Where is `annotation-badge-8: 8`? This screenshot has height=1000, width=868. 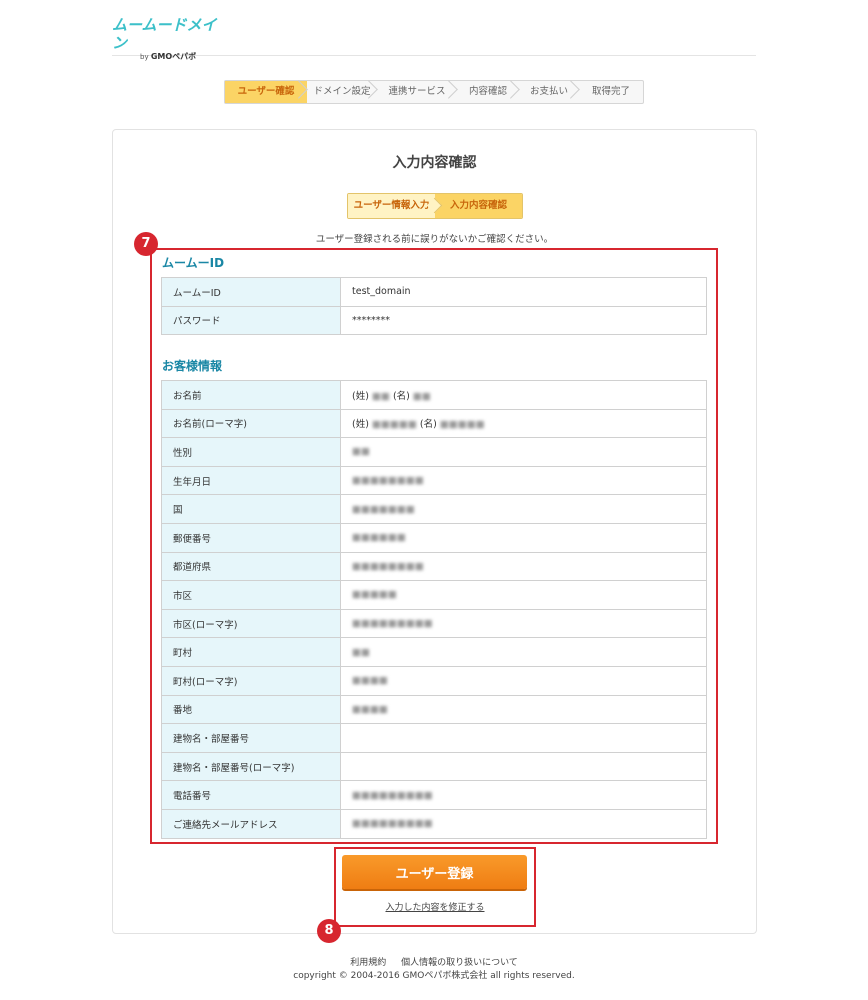 annotation-badge-8: 8 is located at coordinates (329, 931).